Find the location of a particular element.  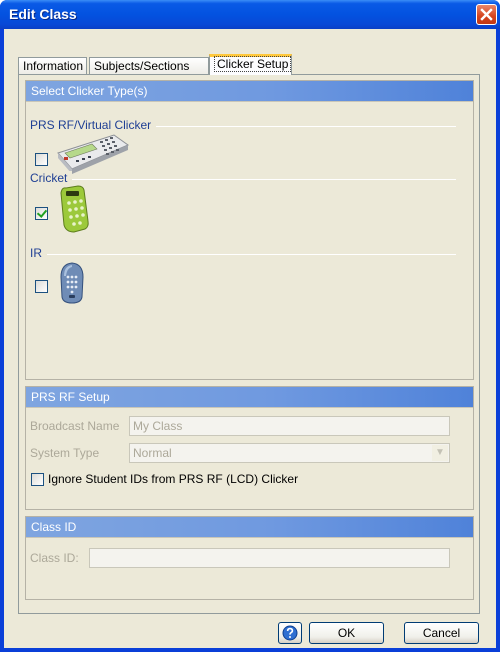

help-icon is located at coordinates (290, 633).